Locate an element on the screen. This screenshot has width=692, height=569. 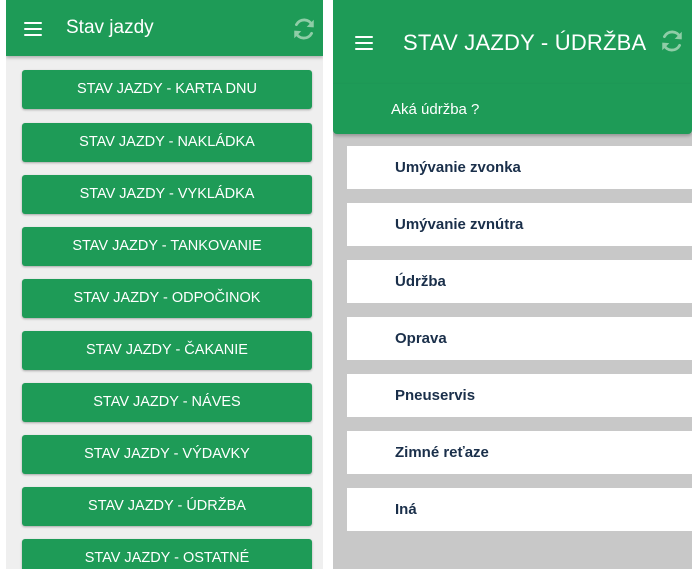
option-pneuservis: Pneuservis is located at coordinates (519, 395).